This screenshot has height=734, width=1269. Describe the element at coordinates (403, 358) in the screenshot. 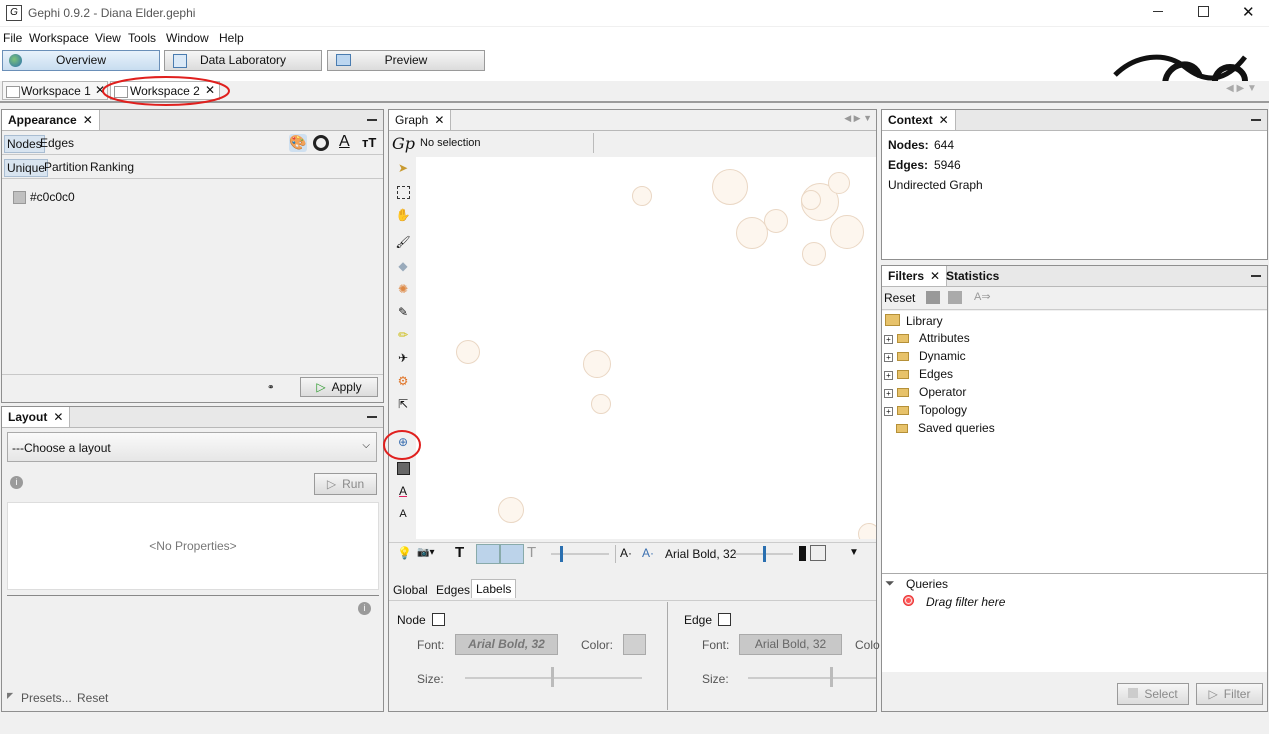

I see `airplane-icon: ✈` at that location.